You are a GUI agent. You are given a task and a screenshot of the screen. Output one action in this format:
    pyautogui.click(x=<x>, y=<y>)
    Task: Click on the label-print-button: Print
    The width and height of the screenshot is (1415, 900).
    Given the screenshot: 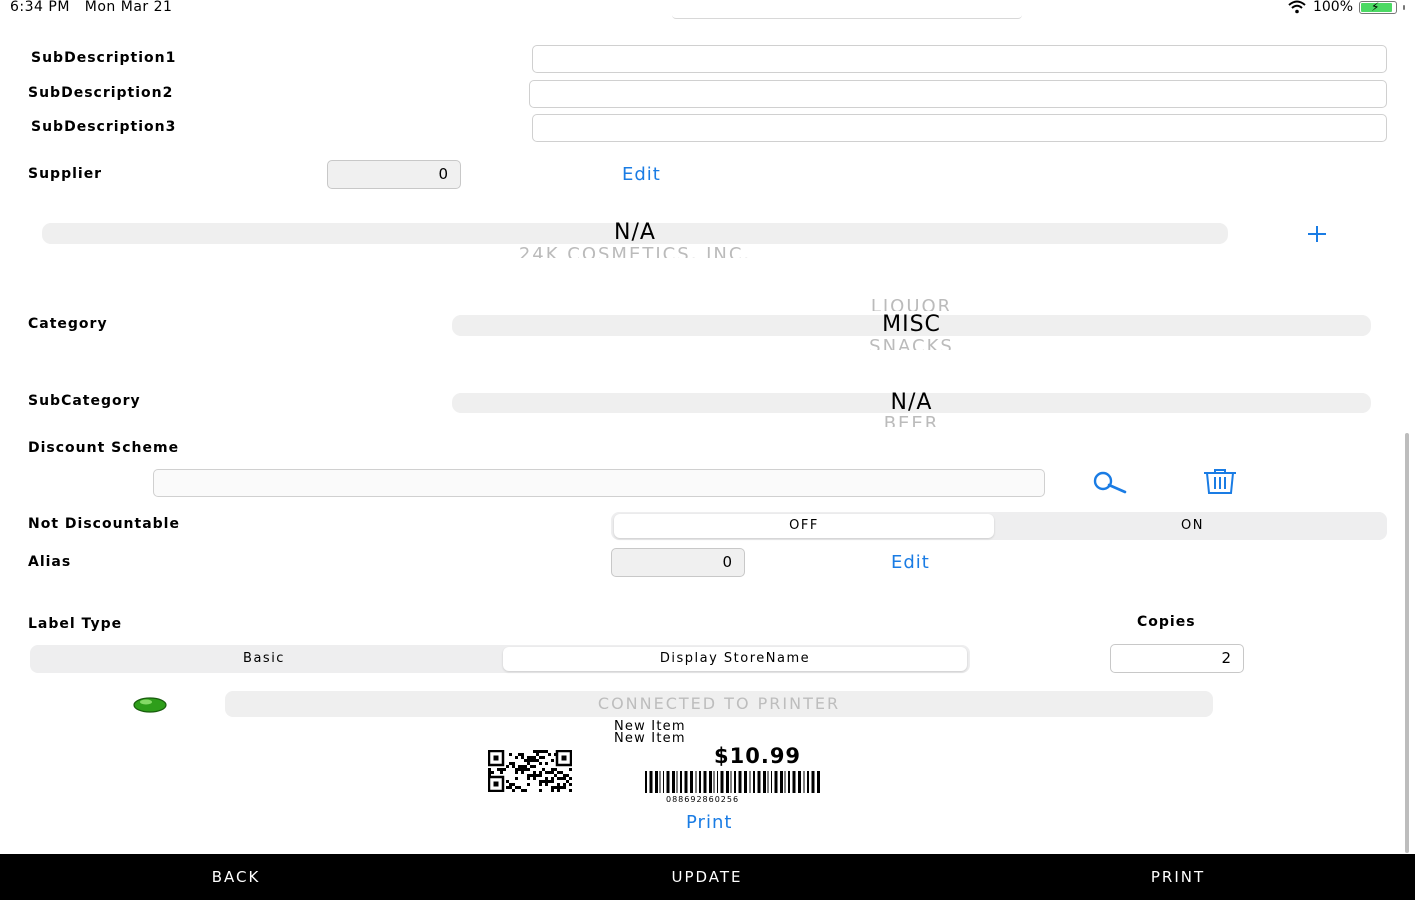 What is the action you would take?
    pyautogui.click(x=709, y=822)
    